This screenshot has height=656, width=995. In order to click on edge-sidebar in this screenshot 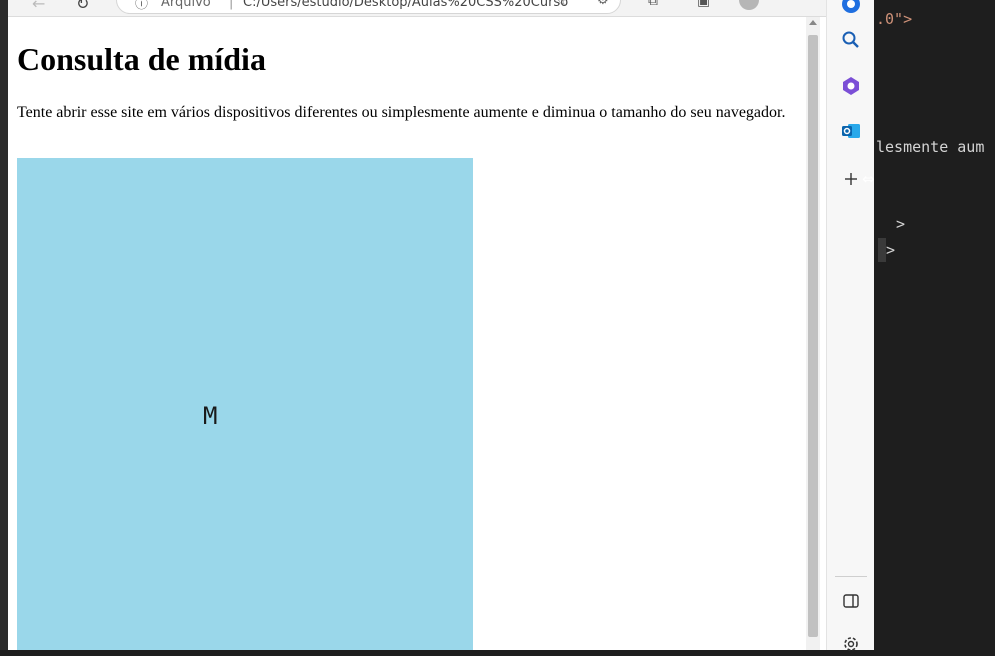, I will do `click(850, 325)`.